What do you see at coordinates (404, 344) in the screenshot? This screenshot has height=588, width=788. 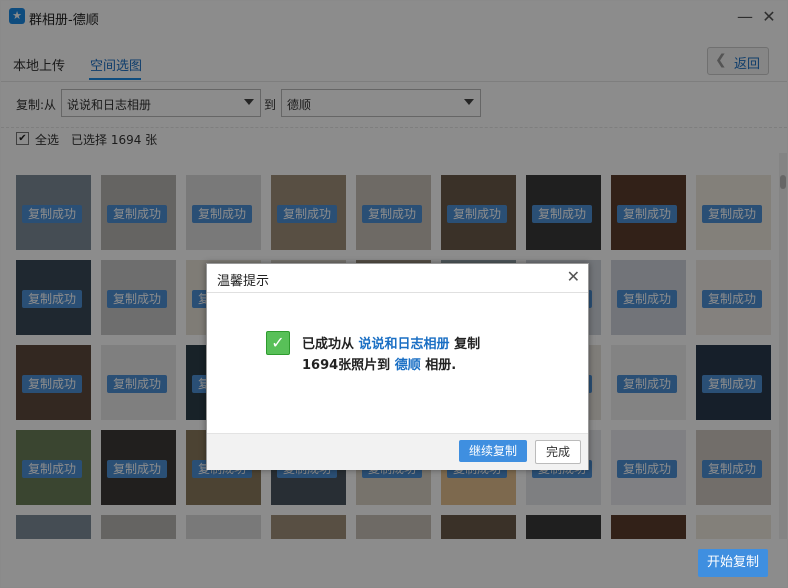 I see `msg-source-album: 说说和日志相册` at bounding box center [404, 344].